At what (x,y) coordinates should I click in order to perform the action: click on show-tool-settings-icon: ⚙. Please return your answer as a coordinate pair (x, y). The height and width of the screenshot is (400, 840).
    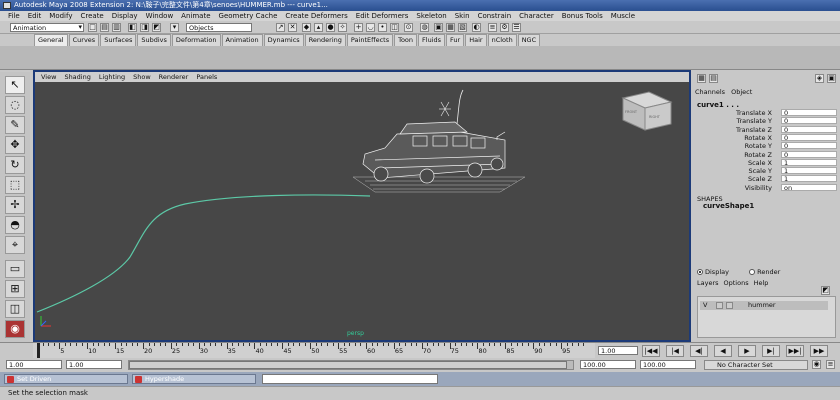
    Looking at the image, I should click on (504, 27).